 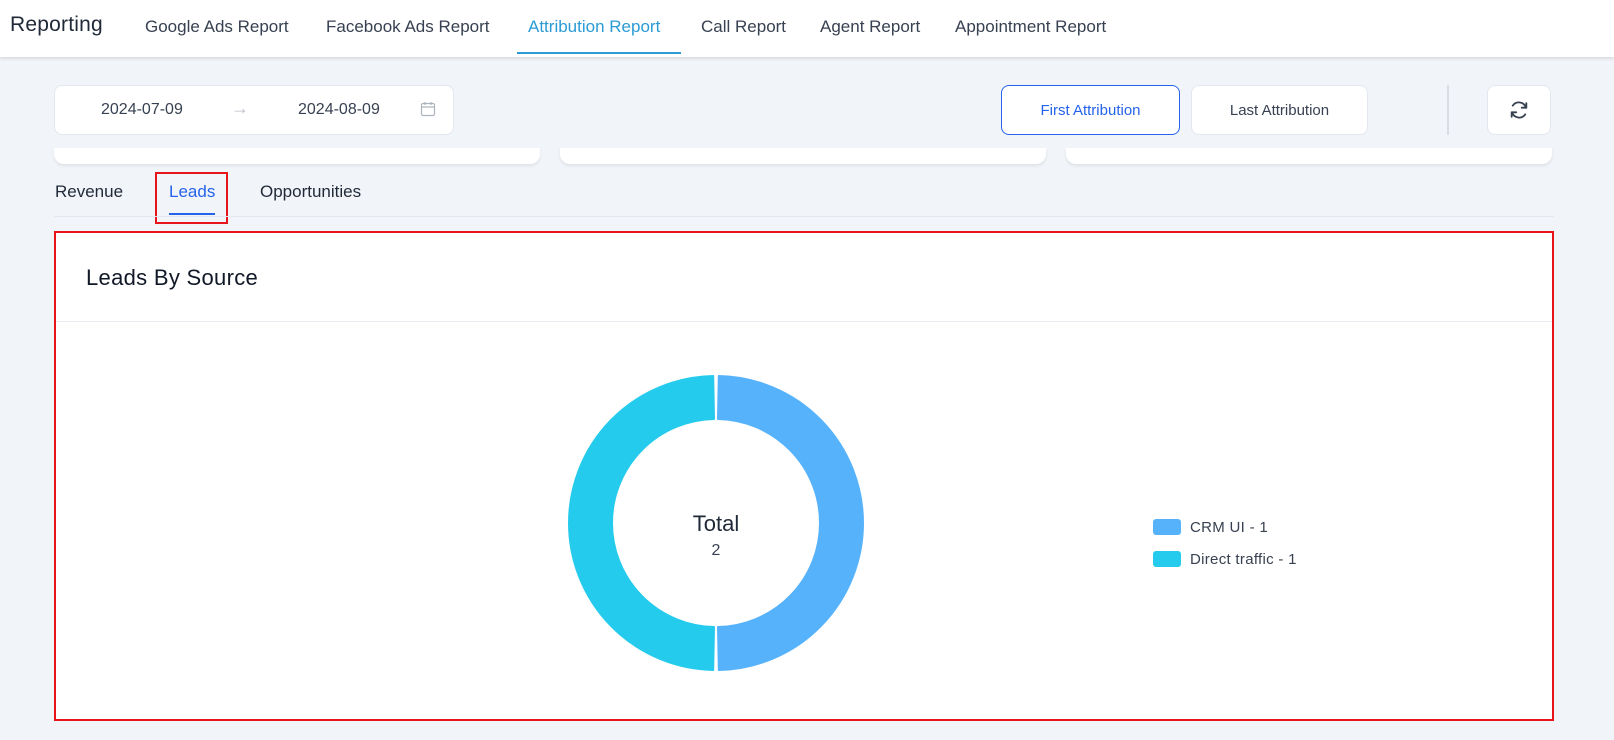 I want to click on donut-center-value: 2, so click(x=716, y=550).